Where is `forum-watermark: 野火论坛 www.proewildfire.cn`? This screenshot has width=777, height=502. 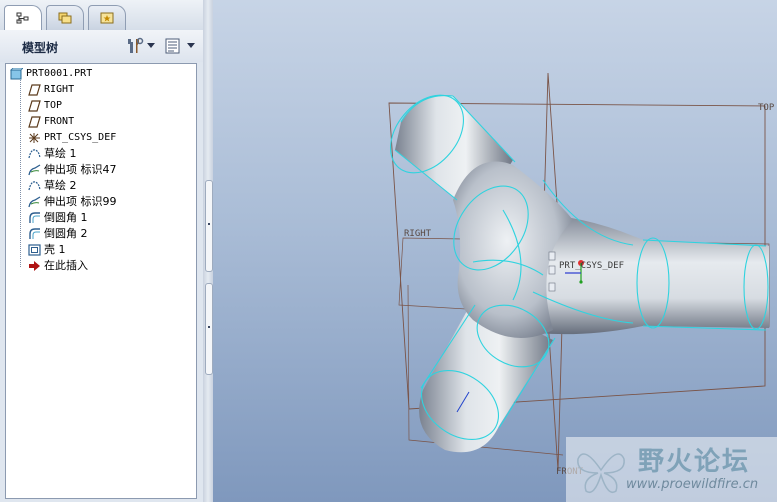
forum-watermark: 野火论坛 www.proewildfire.cn is located at coordinates (671, 469).